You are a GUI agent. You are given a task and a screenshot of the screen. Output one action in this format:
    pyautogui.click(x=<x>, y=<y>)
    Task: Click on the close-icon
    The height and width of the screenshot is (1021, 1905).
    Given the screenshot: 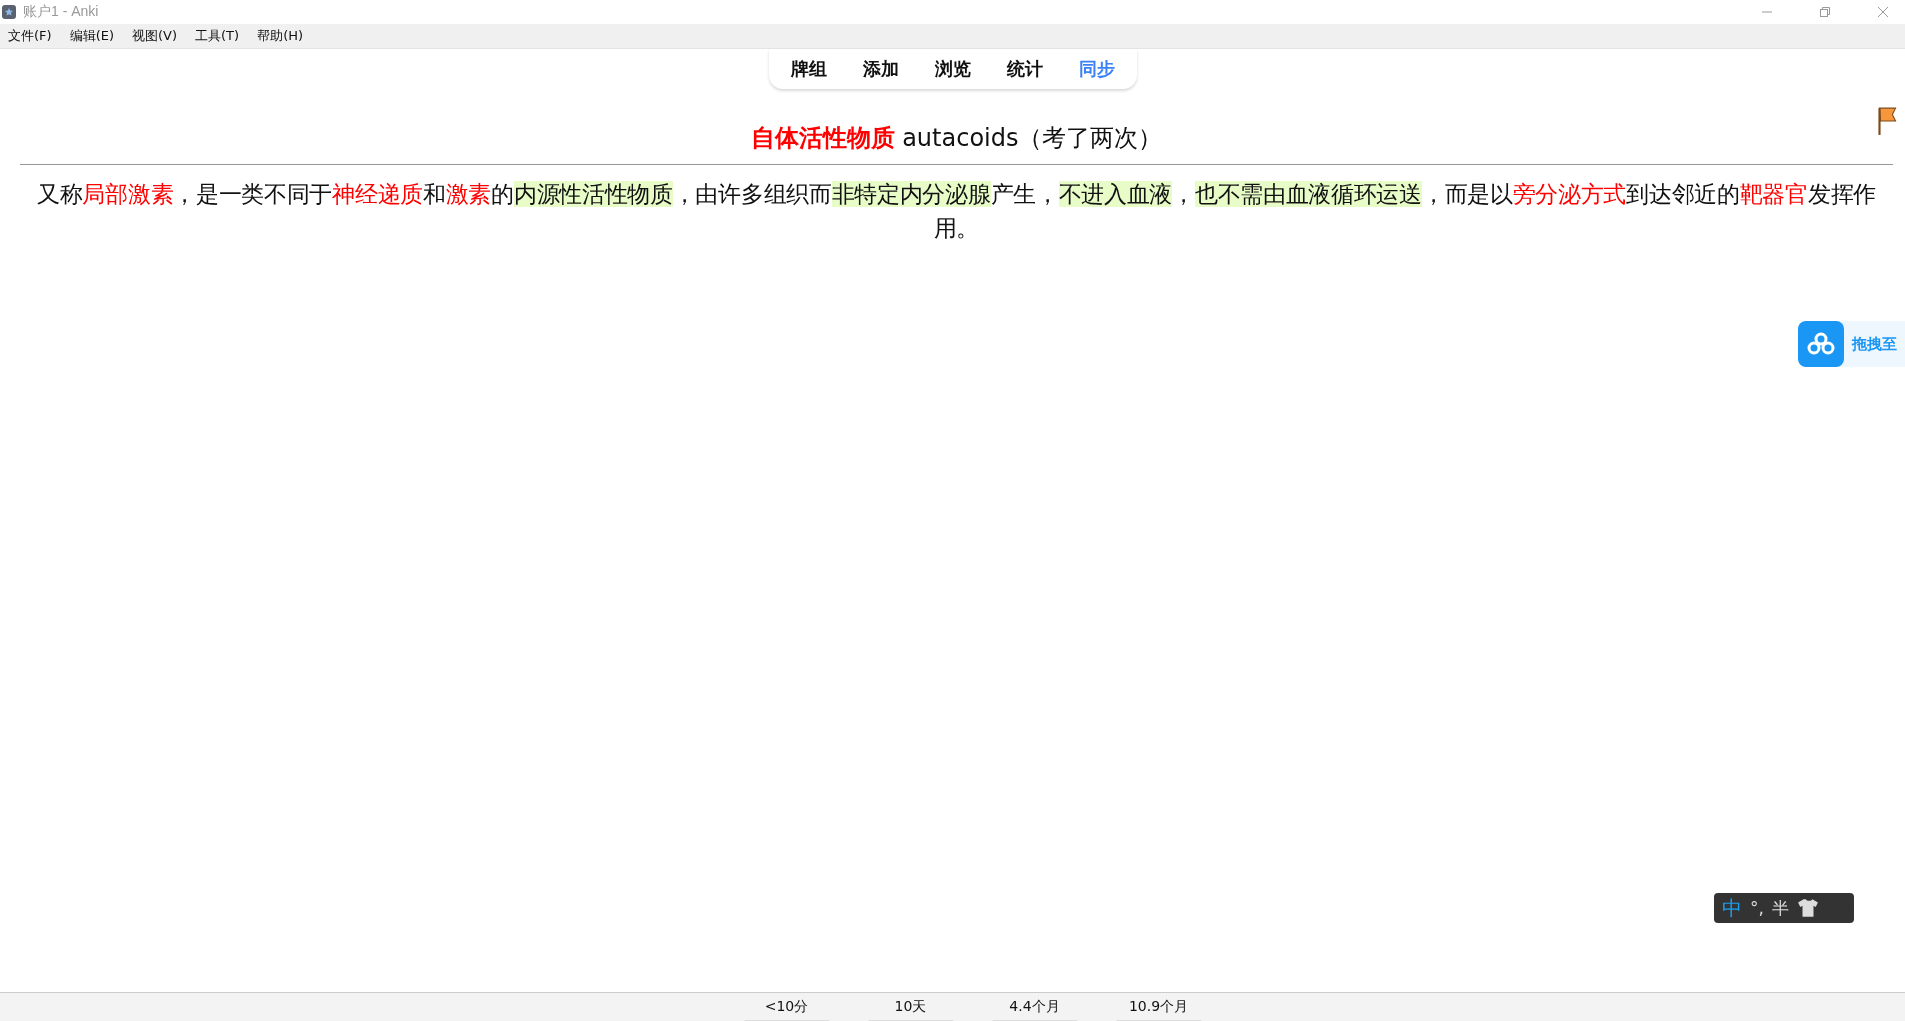 What is the action you would take?
    pyautogui.click(x=1883, y=12)
    